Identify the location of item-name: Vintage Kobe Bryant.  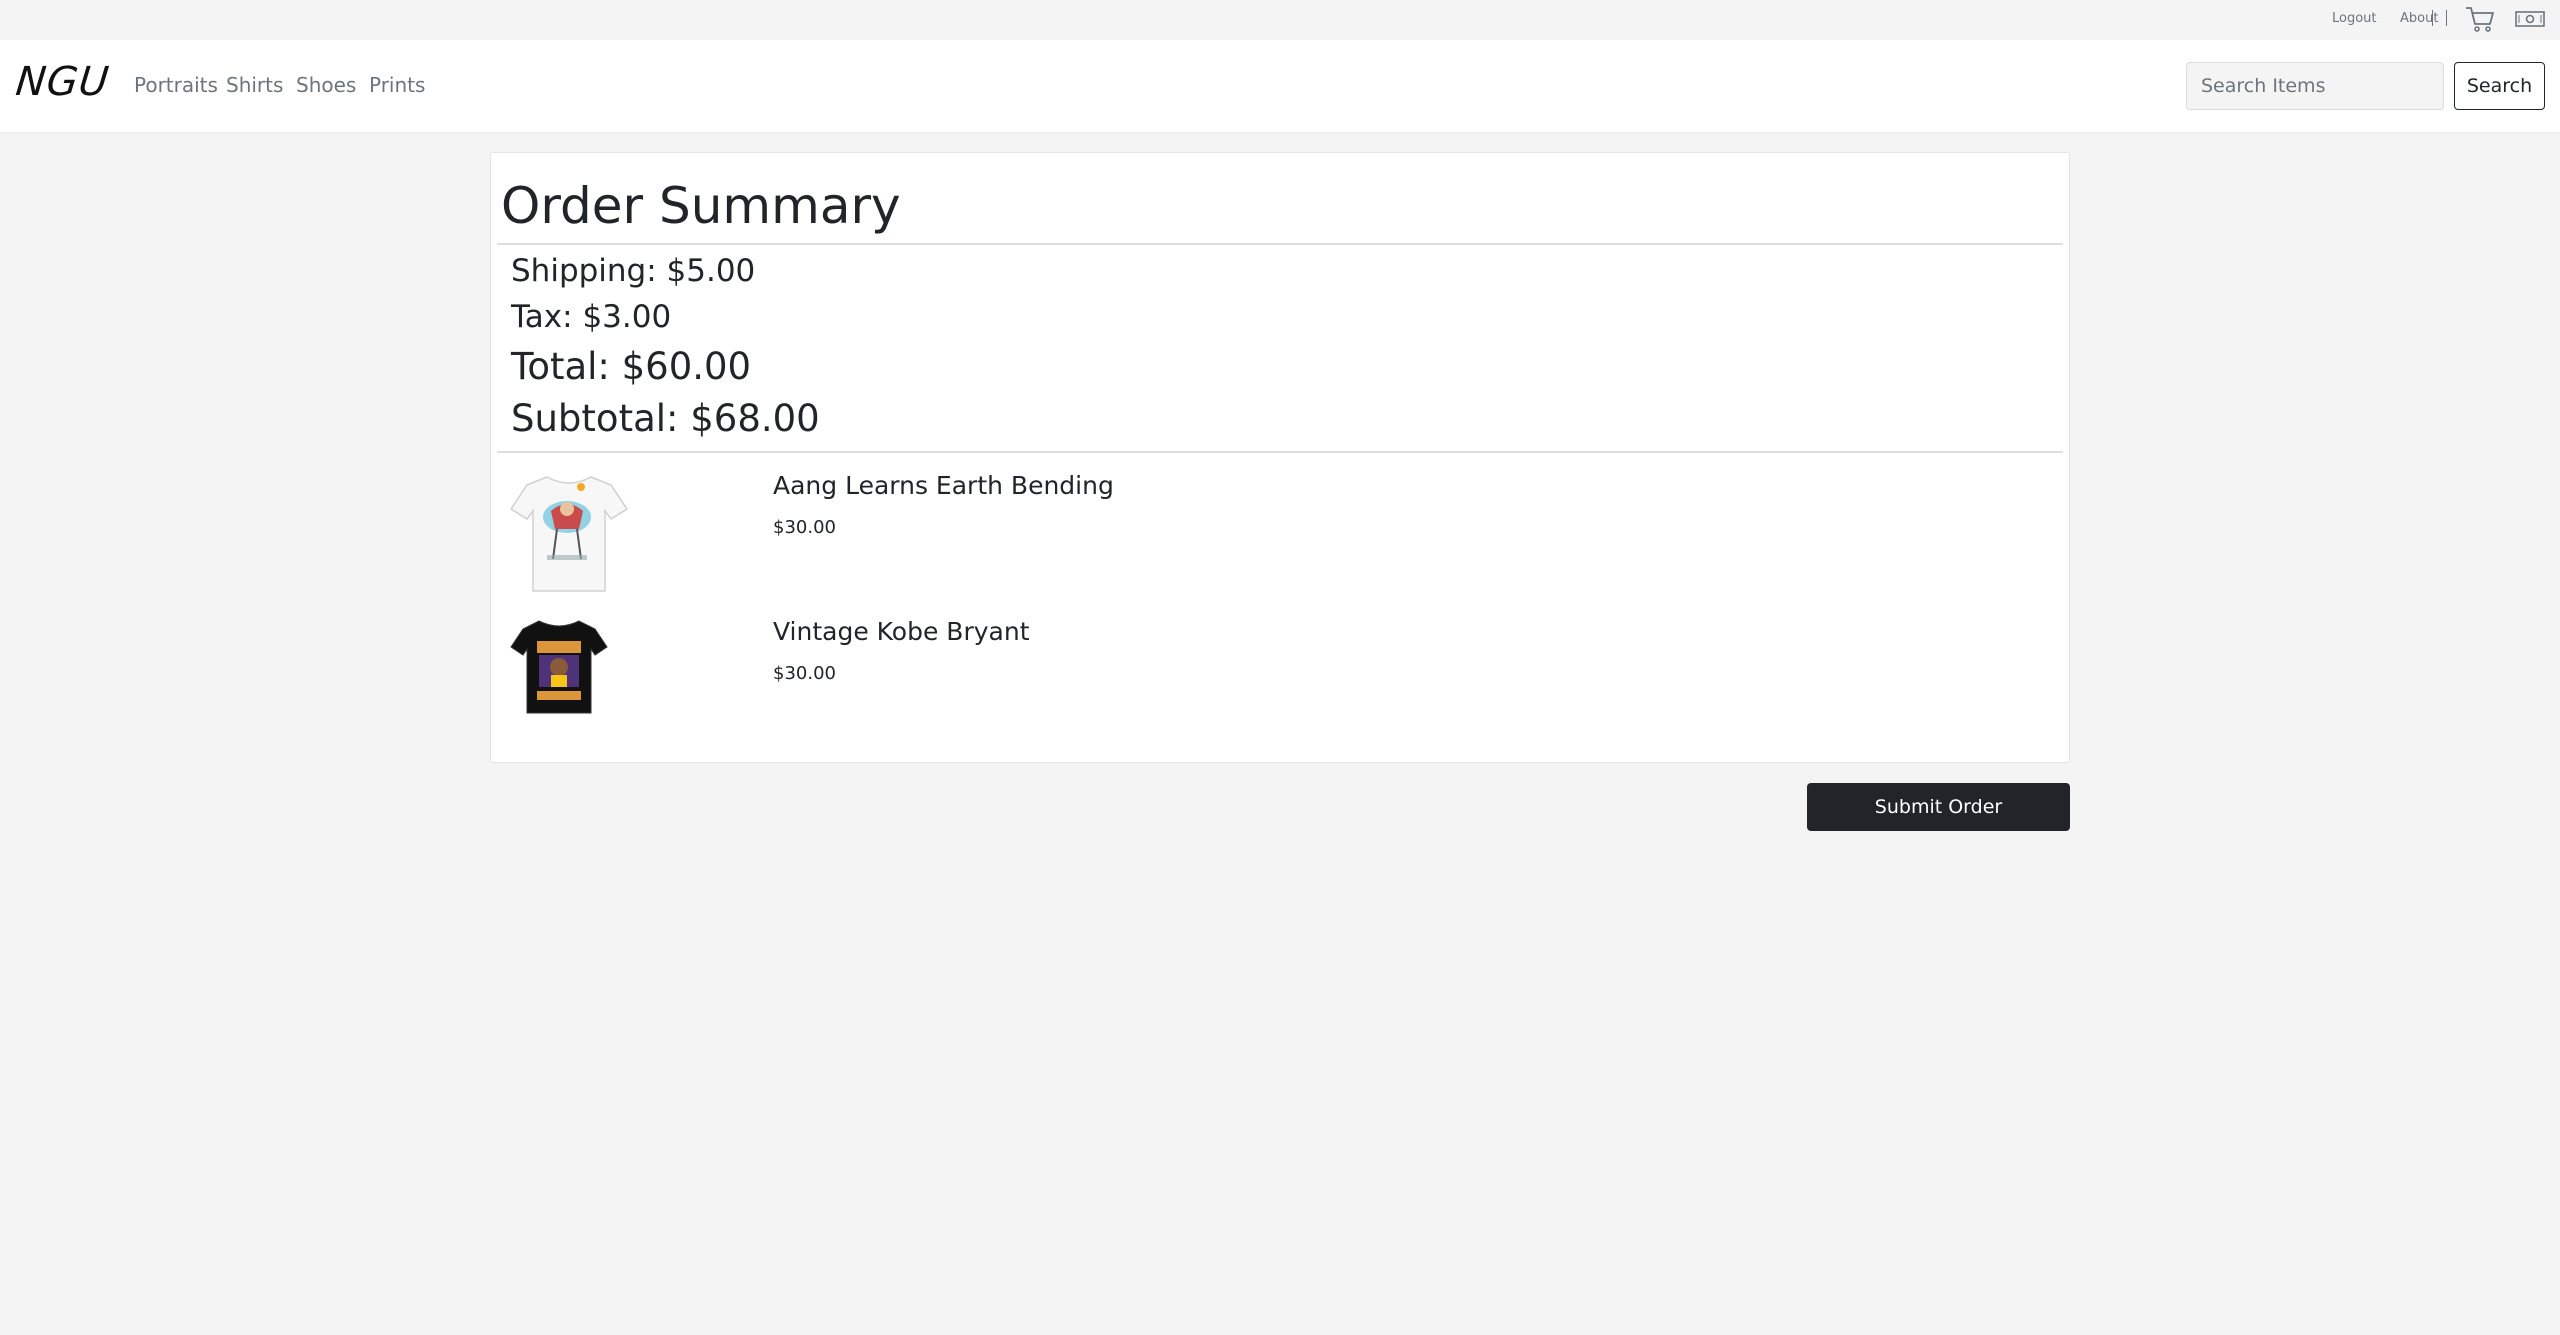
(901, 631).